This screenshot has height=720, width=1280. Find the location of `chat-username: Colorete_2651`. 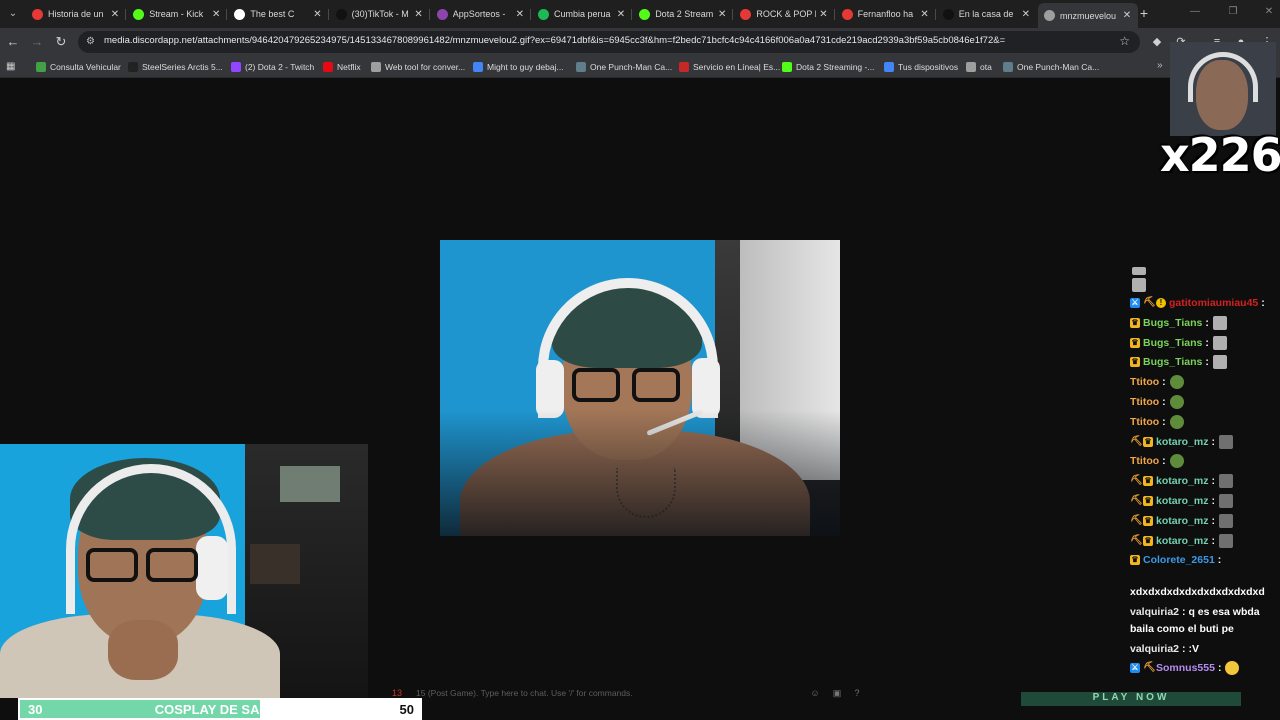

chat-username: Colorete_2651 is located at coordinates (1179, 560).